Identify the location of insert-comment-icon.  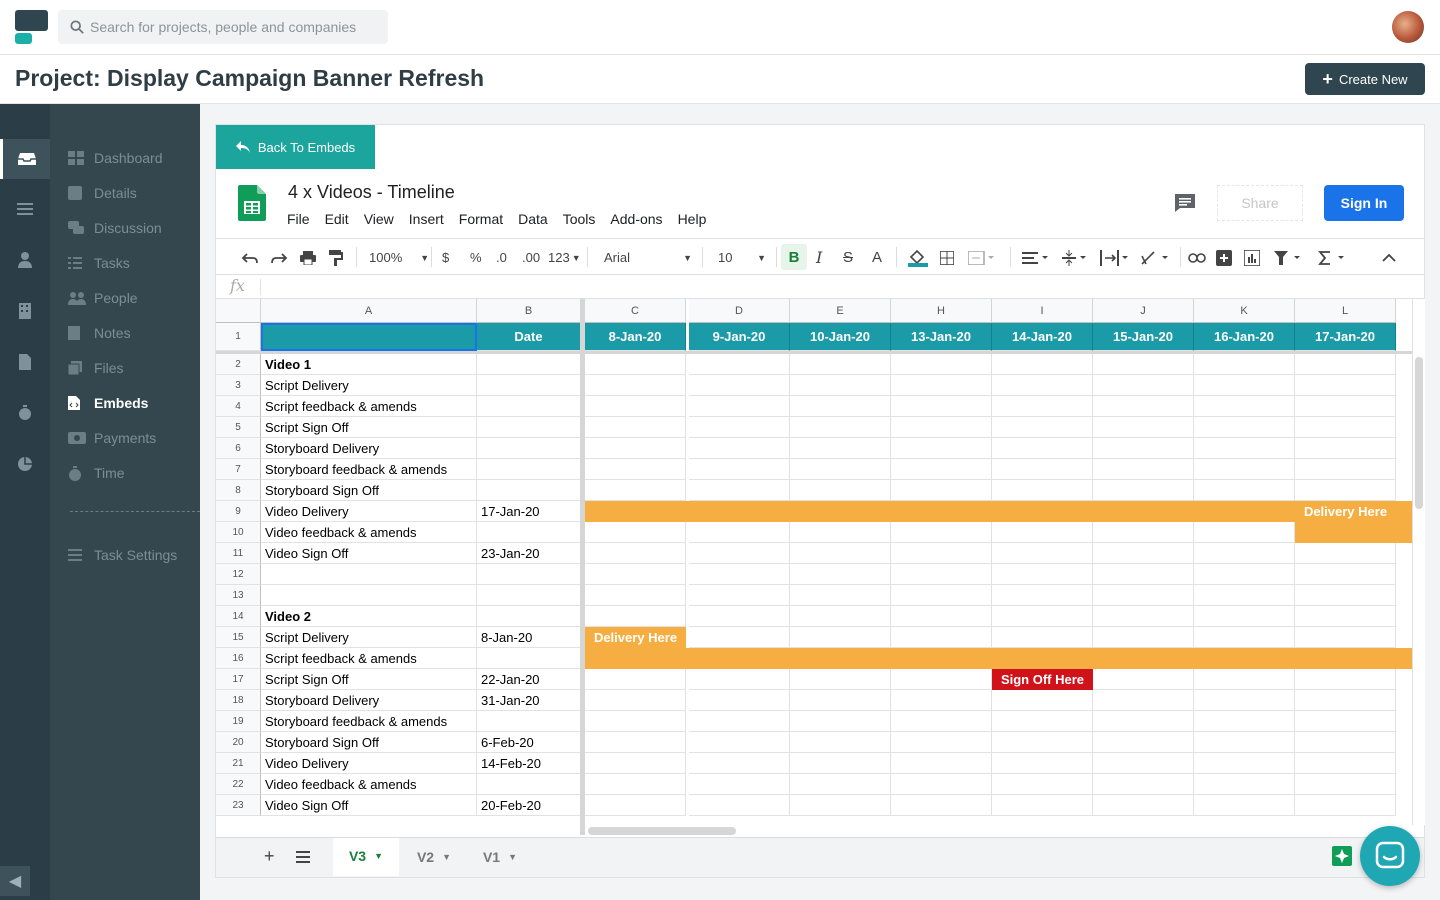
(1224, 257).